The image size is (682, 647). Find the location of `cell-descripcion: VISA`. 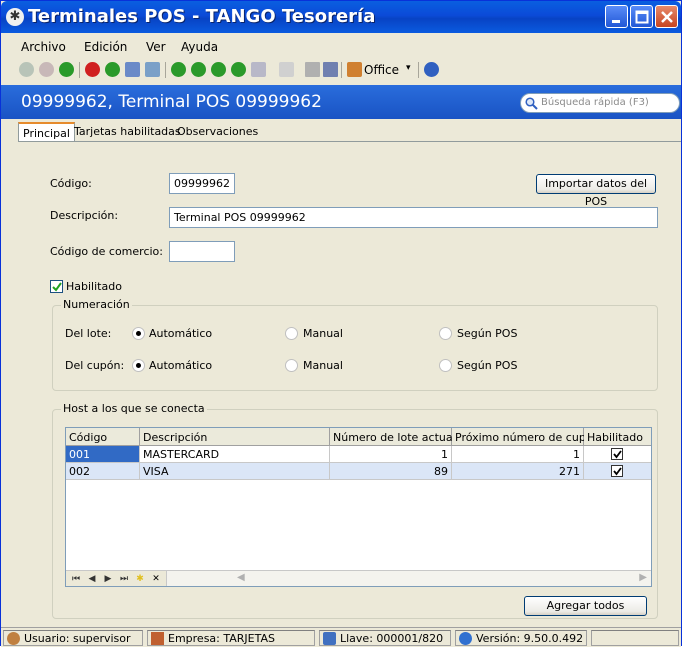

cell-descripcion: VISA is located at coordinates (235, 471).